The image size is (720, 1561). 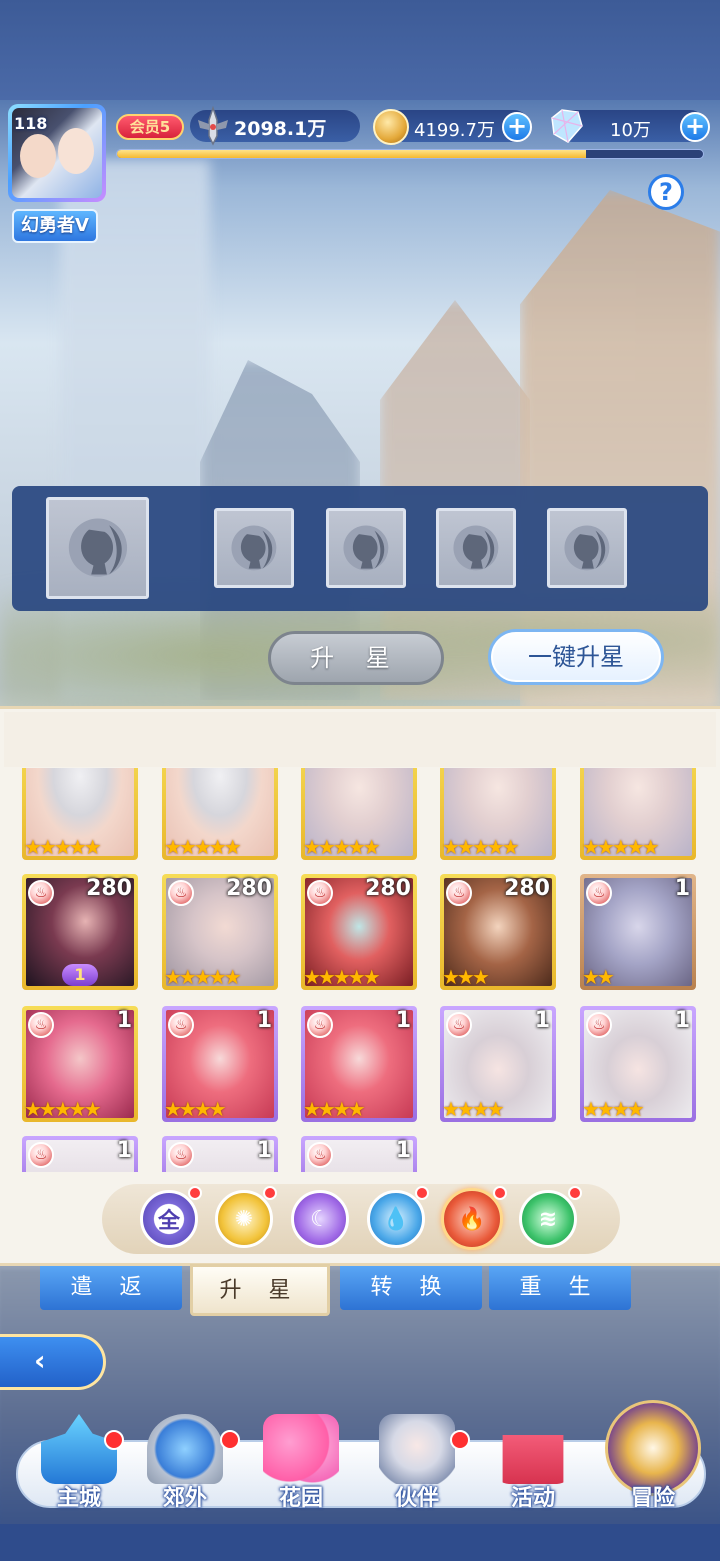 I want to click on nav-partner: 伙伴, so click(x=417, y=1464).